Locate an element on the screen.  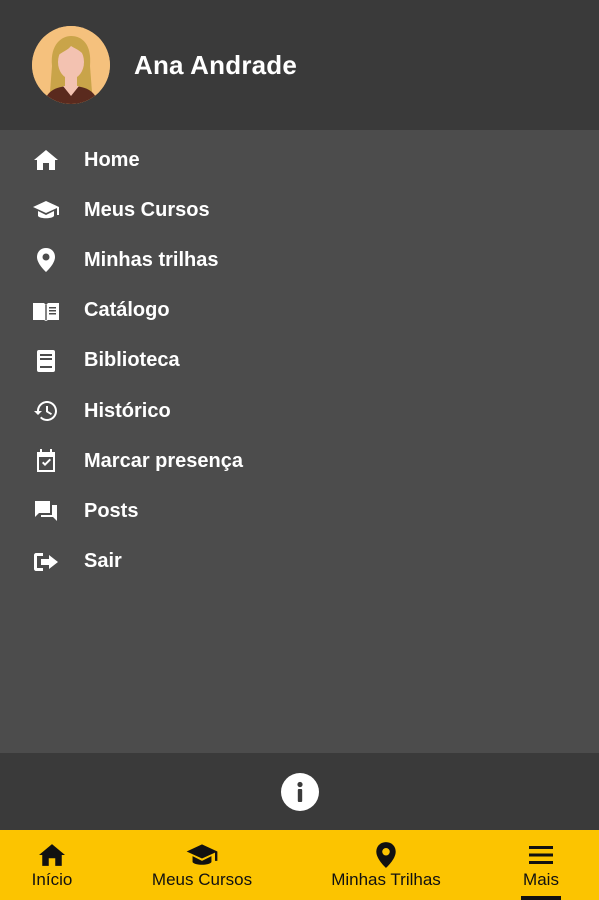
nav-tab-label: Meus Cursos is located at coordinates (202, 879).